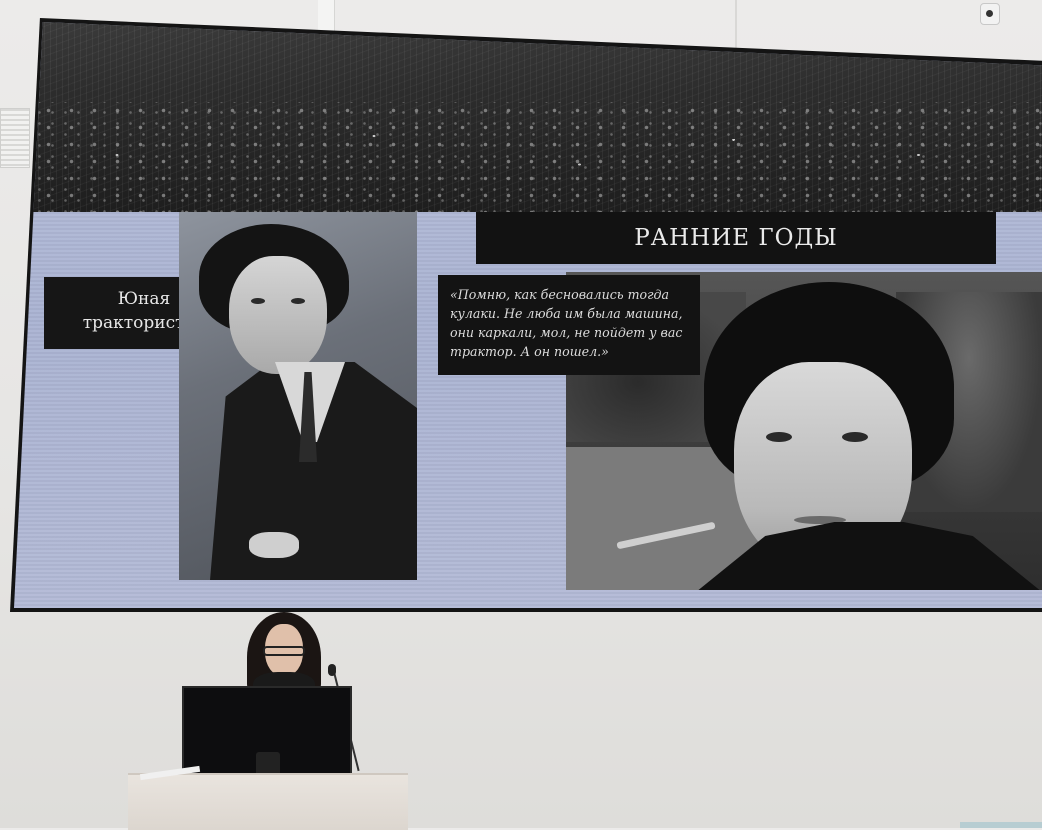 Image resolution: width=1042 pixels, height=830 pixels. What do you see at coordinates (559, 294) in the screenshot?
I see `quote-line: «Помню, как бесновались тогда` at bounding box center [559, 294].